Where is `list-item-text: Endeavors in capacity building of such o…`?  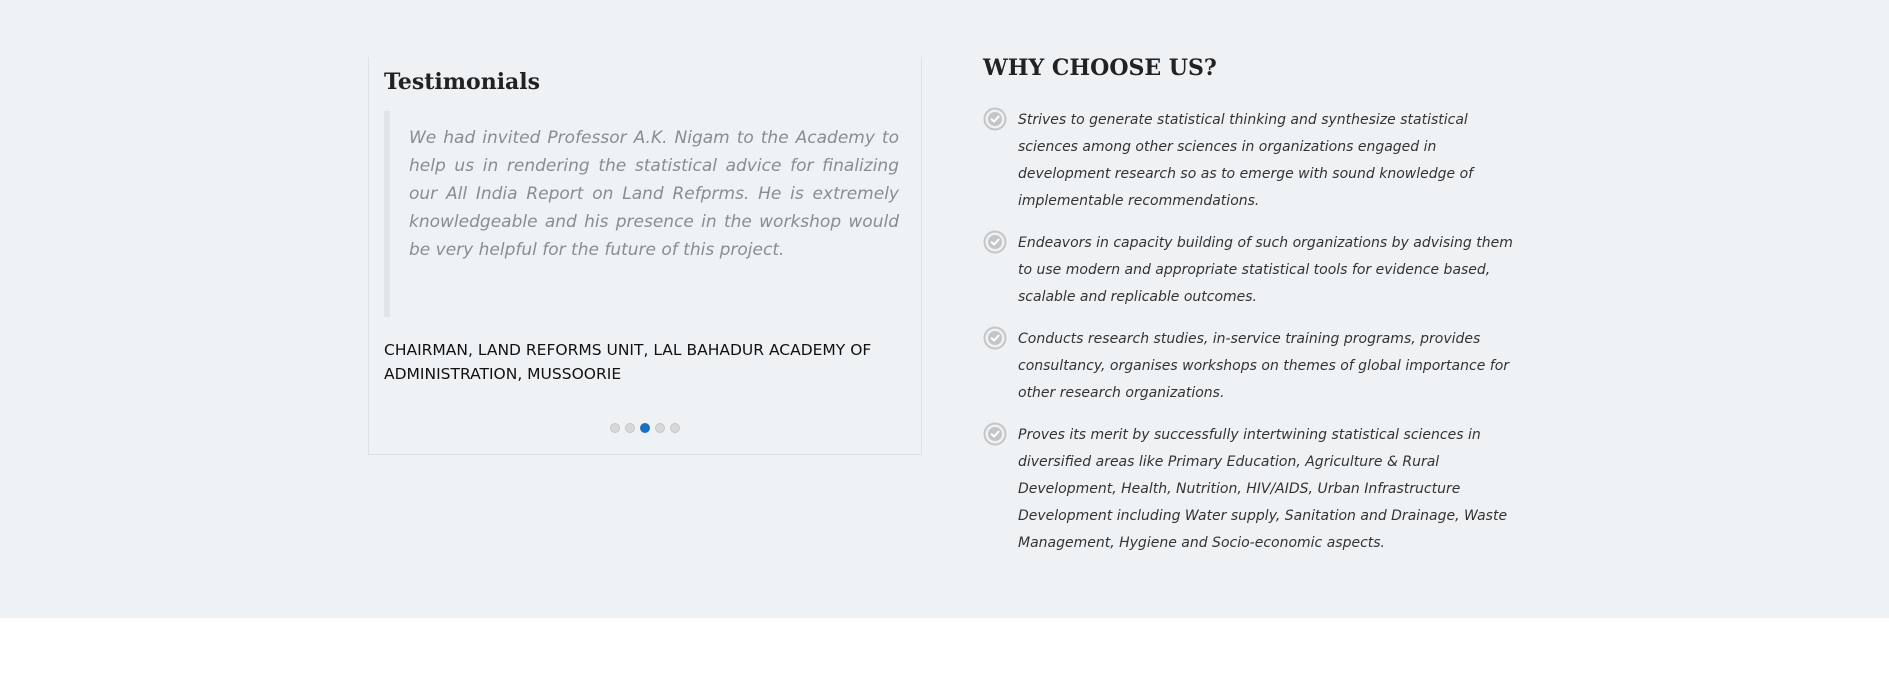 list-item-text: Endeavors in capacity building of such o… is located at coordinates (1265, 270).